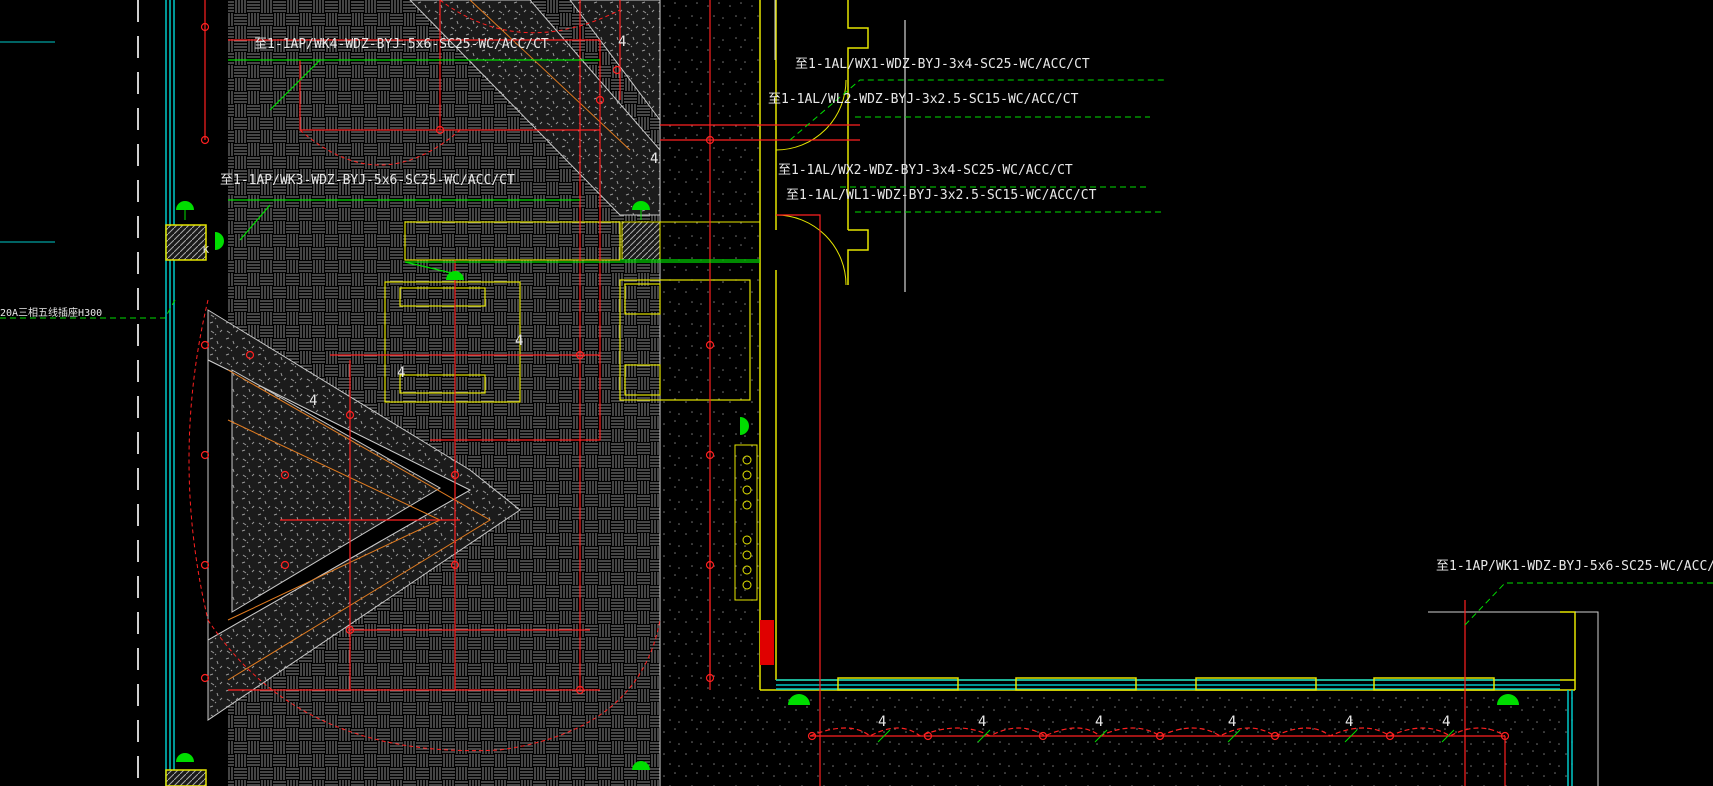  What do you see at coordinates (811, 182) in the screenshot?
I see `door-swings` at bounding box center [811, 182].